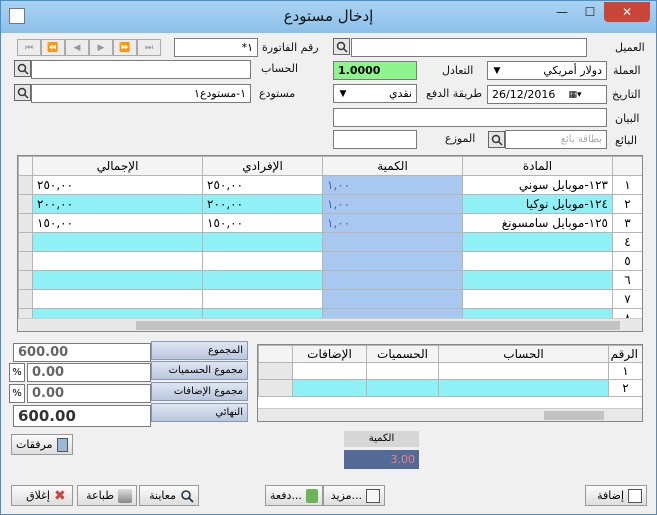 The height and width of the screenshot is (515, 657). Describe the element at coordinates (199, 350) in the screenshot. I see `sum-label: المجموع` at that location.